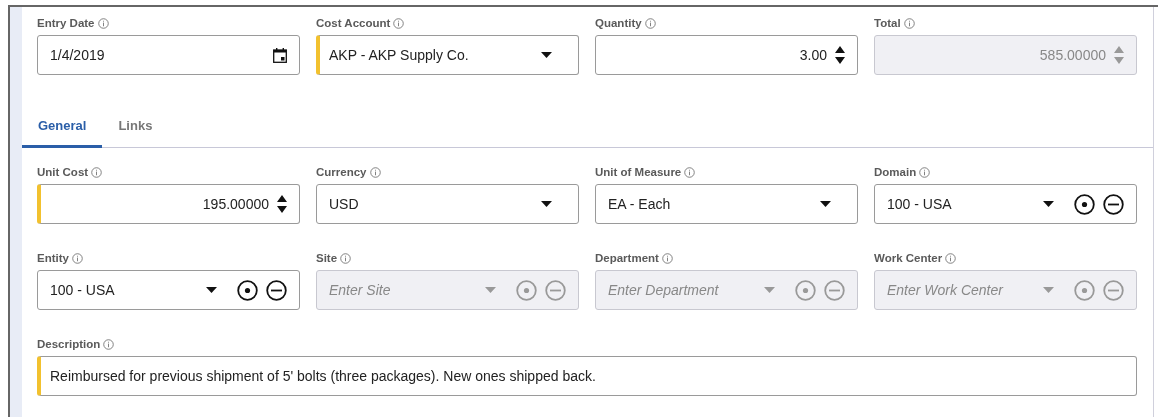  I want to click on field-label: Quantity, so click(618, 23).